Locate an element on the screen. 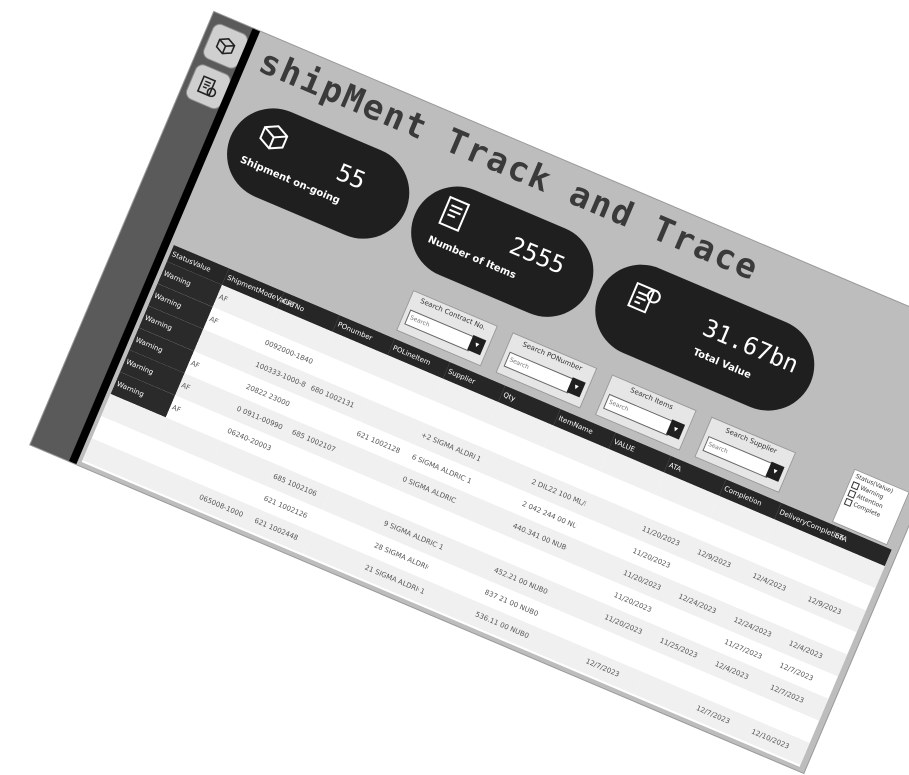  invoice-icon is located at coordinates (644, 297).